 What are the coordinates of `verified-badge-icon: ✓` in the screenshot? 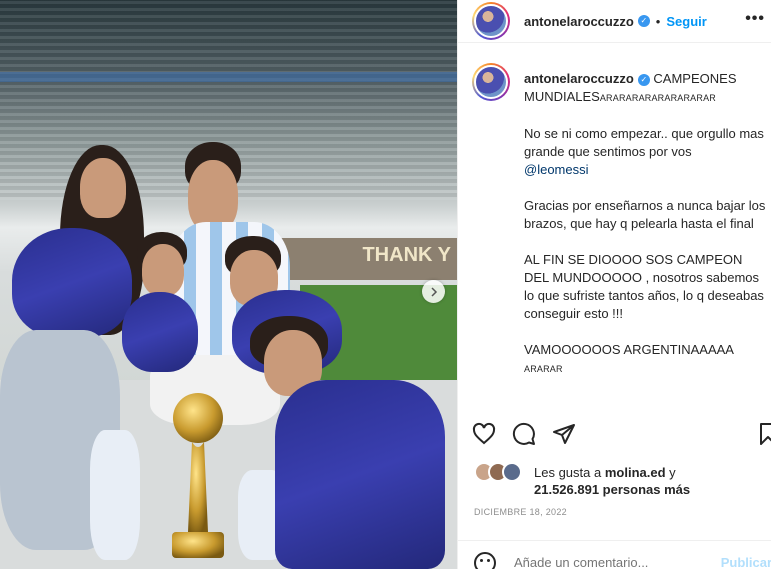 It's located at (643, 21).